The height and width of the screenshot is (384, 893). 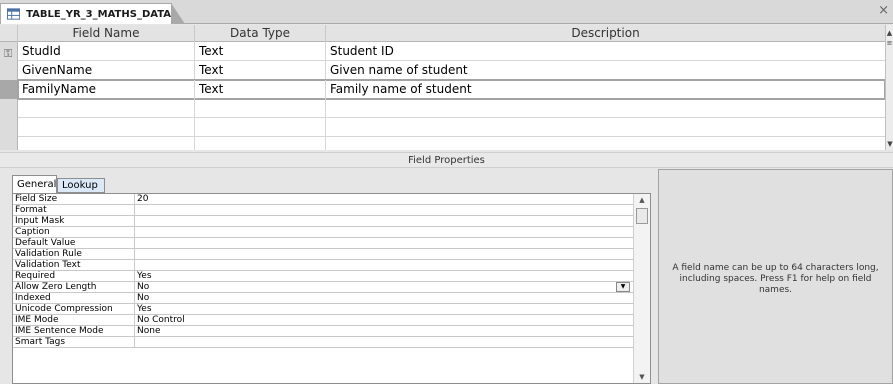 I want to click on table-row-current: FamilyName Text Family name of student, so click(x=451, y=89).